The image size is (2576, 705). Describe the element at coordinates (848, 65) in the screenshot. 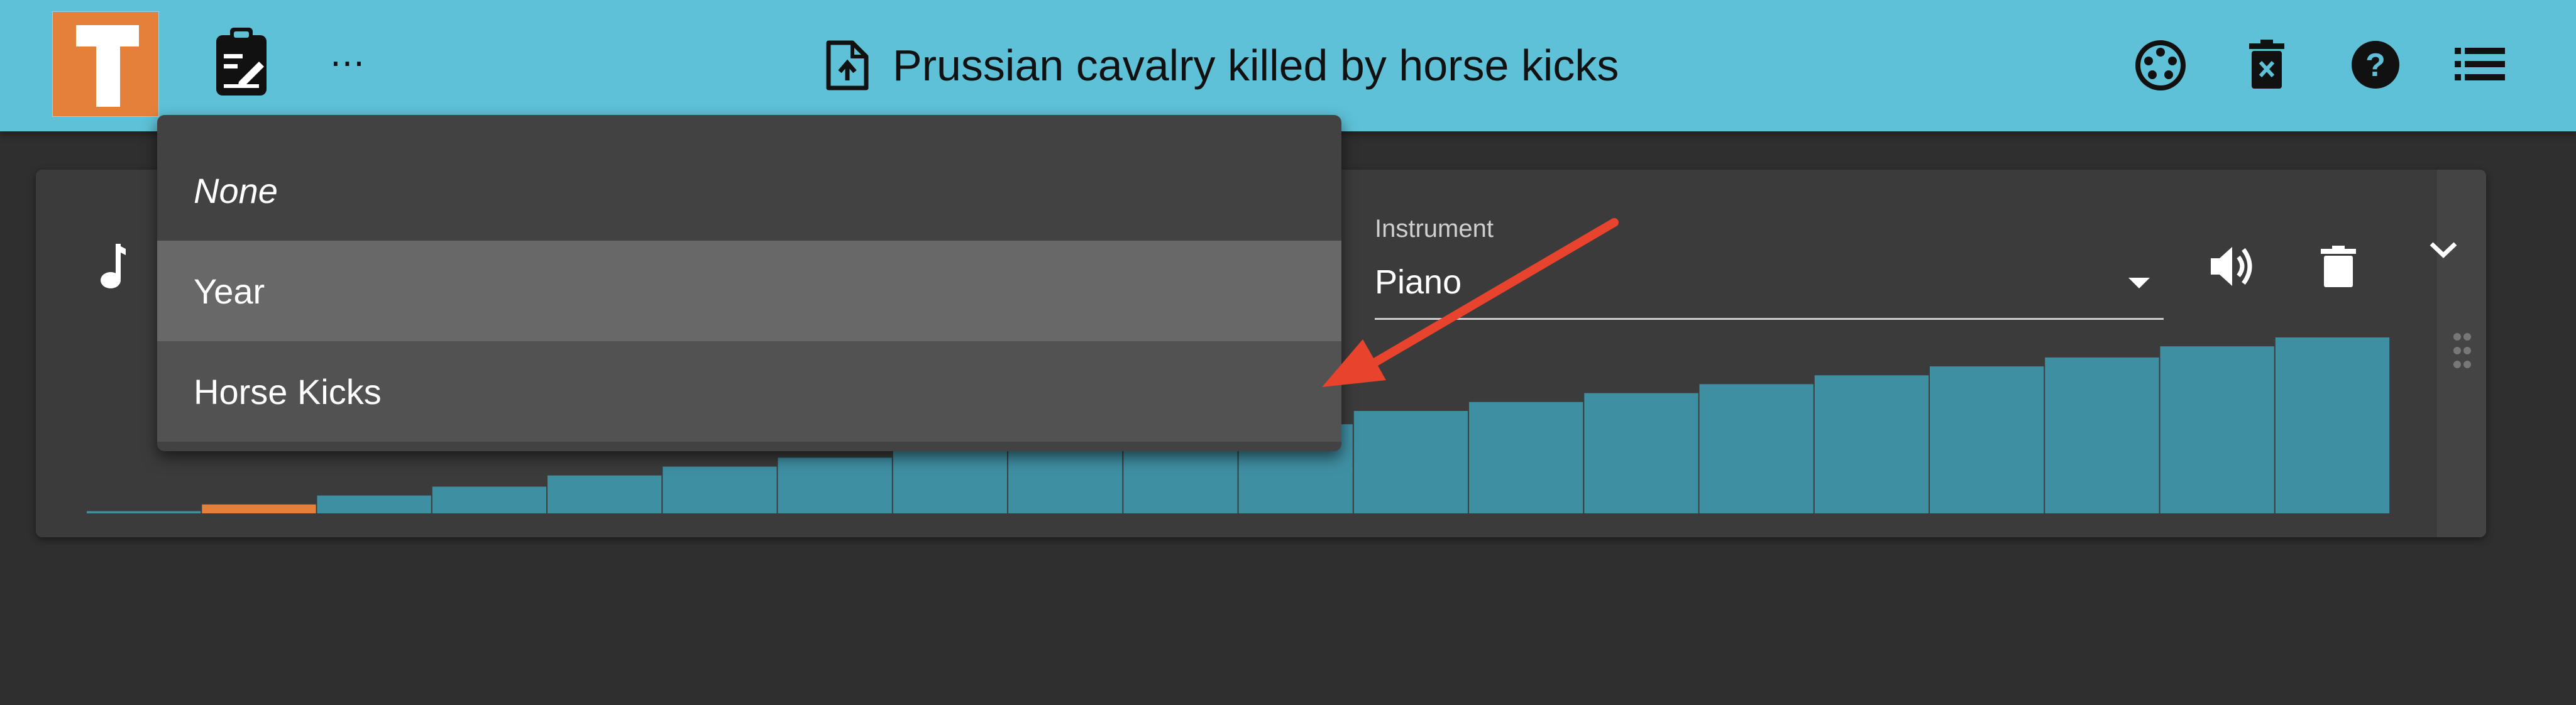

I see `file-upload-icon` at that location.